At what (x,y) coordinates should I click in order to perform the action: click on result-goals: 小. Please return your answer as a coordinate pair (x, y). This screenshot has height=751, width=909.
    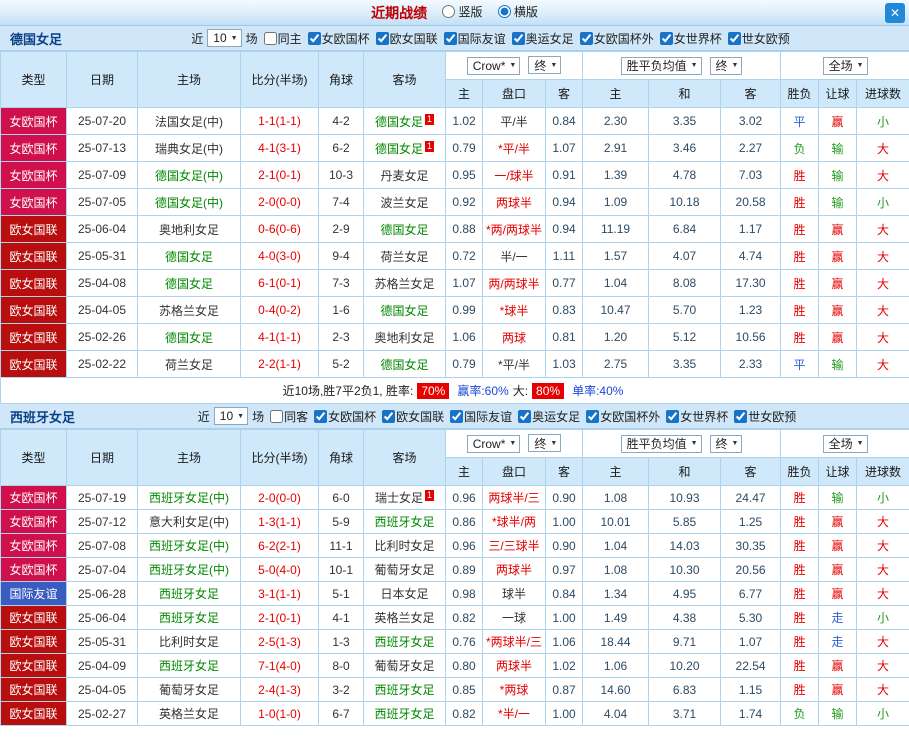
    Looking at the image, I should click on (882, 713).